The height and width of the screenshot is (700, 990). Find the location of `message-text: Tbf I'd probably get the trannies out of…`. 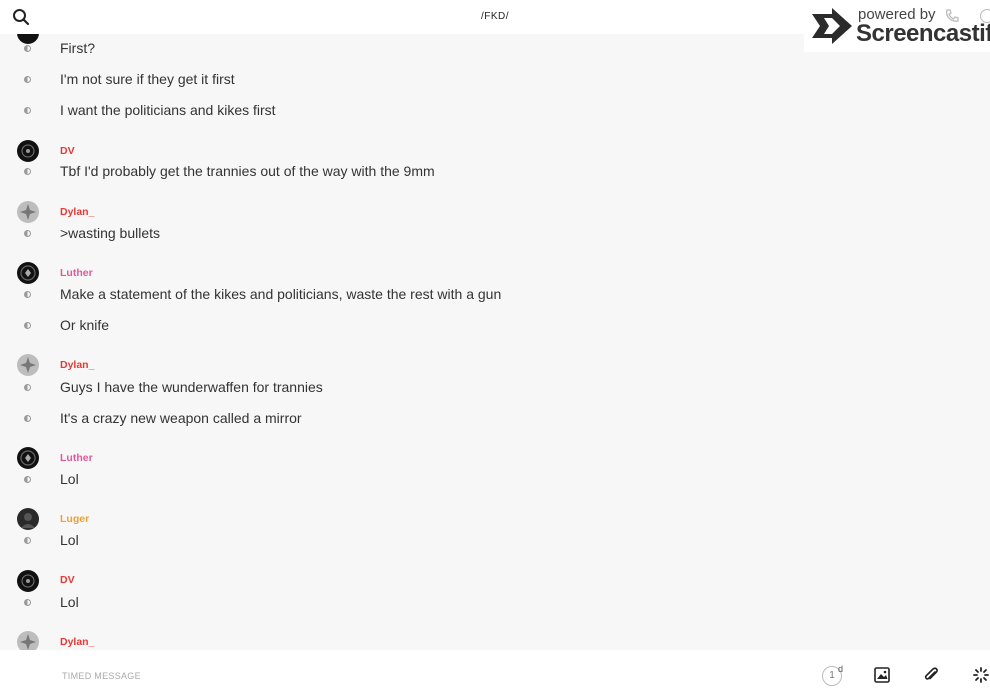

message-text: Tbf I'd probably get the trannies out of… is located at coordinates (247, 171).